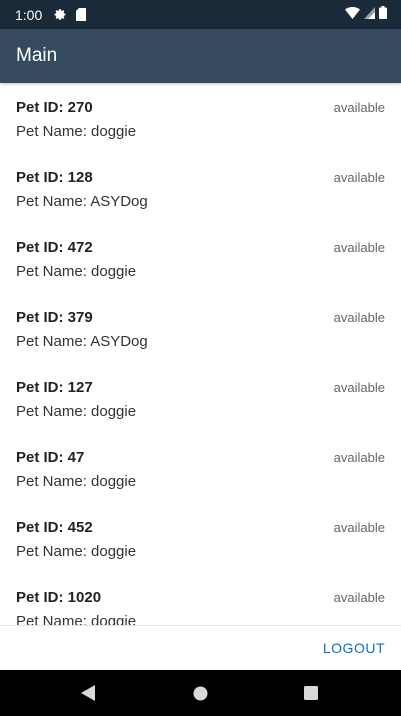 This screenshot has height=716, width=401. Describe the element at coordinates (200, 188) in the screenshot. I see `list-item: Pet ID: 128 Pet Name: ASYDog available` at that location.